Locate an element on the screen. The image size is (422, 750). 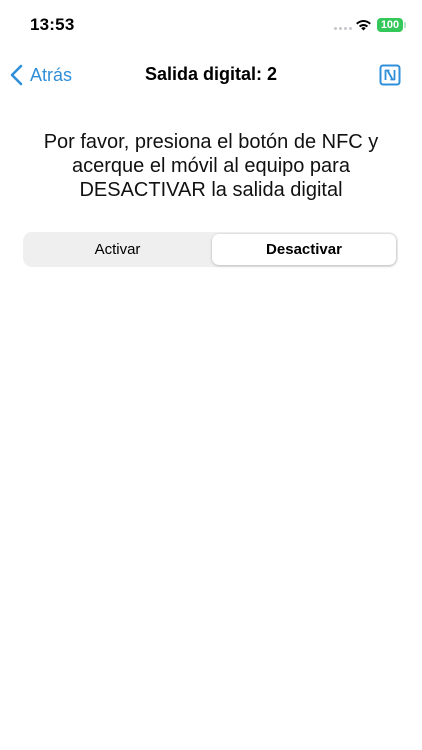
segment-activar: Activar is located at coordinates (117, 249).